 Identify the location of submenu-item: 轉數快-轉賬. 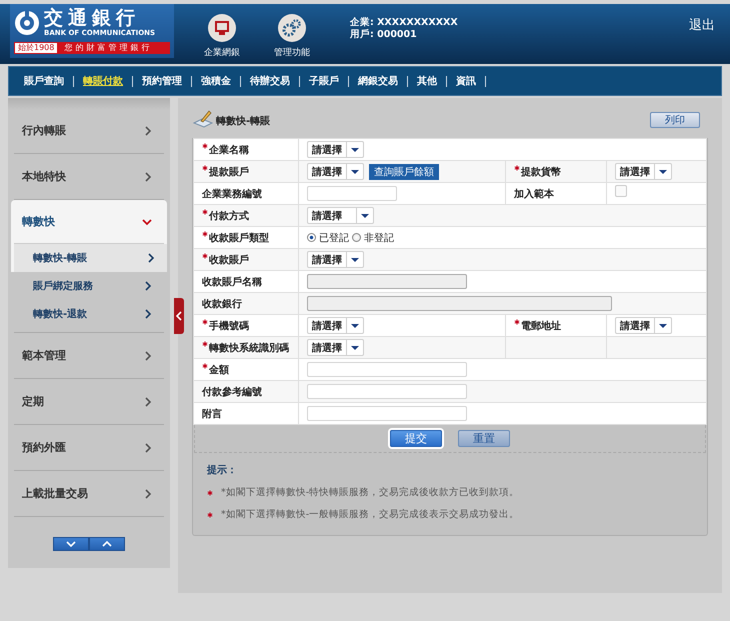
(90, 258).